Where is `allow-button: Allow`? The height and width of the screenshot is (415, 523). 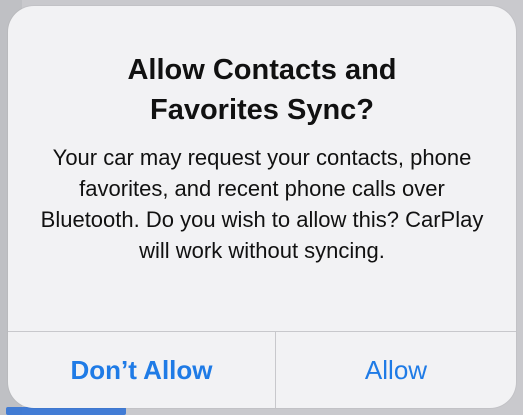 allow-button: Allow is located at coordinates (396, 370).